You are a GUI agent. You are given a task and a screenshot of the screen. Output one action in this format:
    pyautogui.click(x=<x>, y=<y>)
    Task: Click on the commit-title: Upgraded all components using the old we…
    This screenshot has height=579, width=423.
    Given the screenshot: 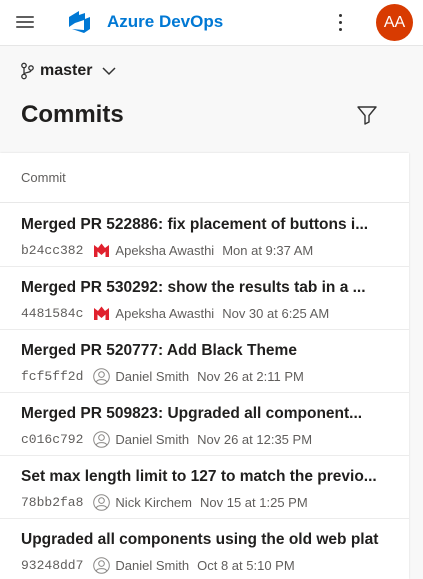 What is the action you would take?
    pyautogui.click(x=200, y=539)
    